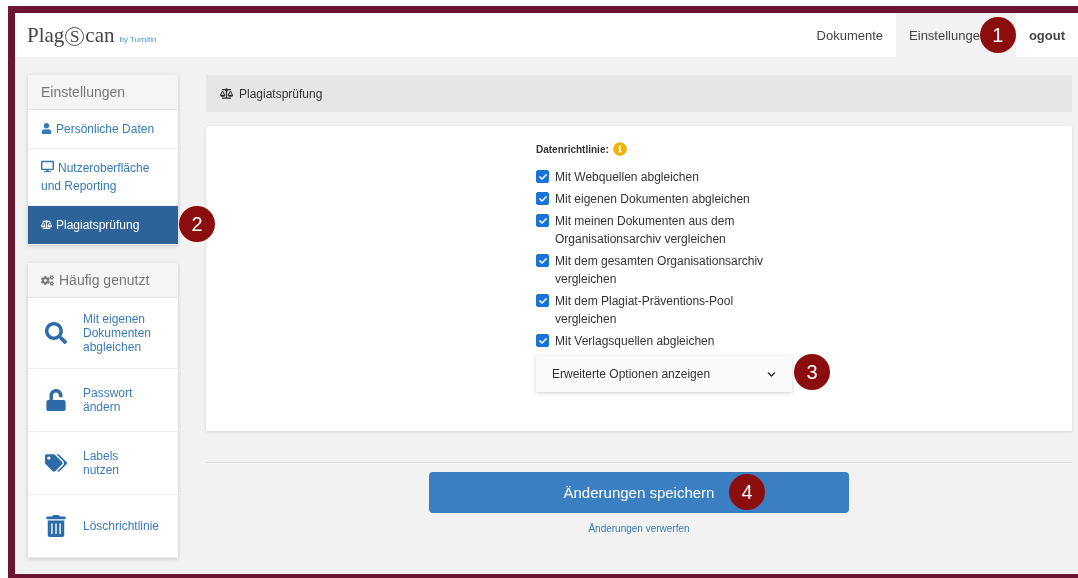  I want to click on sidebar-item: Plagiatsprüfung, so click(103, 225).